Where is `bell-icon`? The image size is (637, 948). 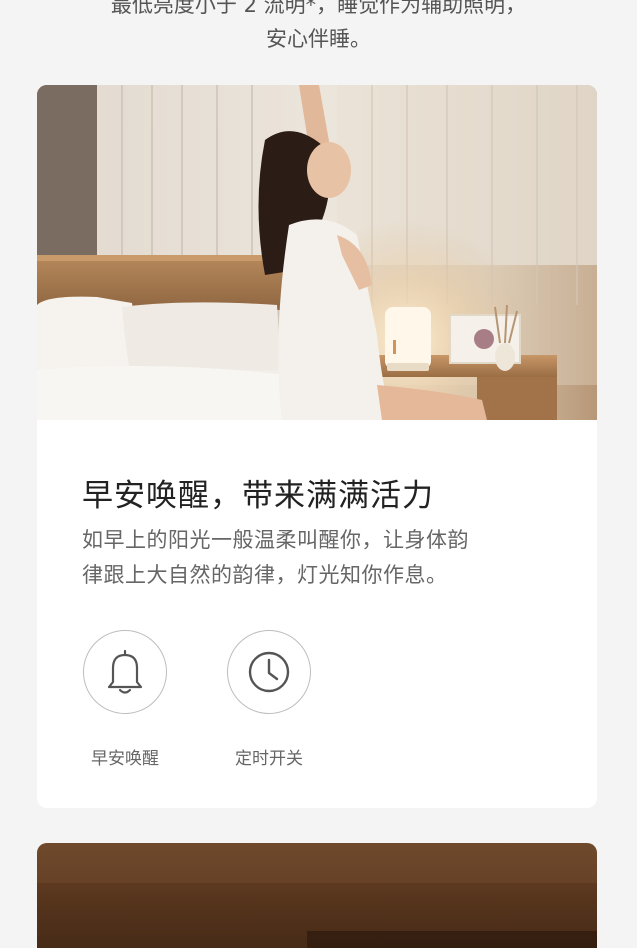 bell-icon is located at coordinates (125, 671).